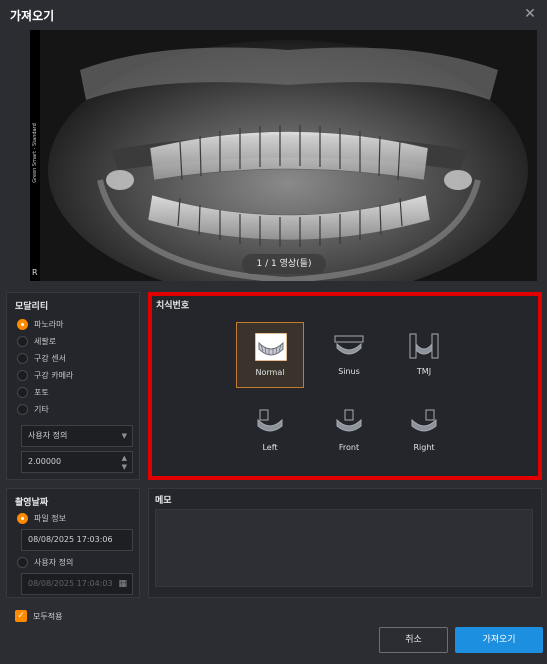  What do you see at coordinates (35, 272) in the screenshot?
I see `side-marker: R` at bounding box center [35, 272].